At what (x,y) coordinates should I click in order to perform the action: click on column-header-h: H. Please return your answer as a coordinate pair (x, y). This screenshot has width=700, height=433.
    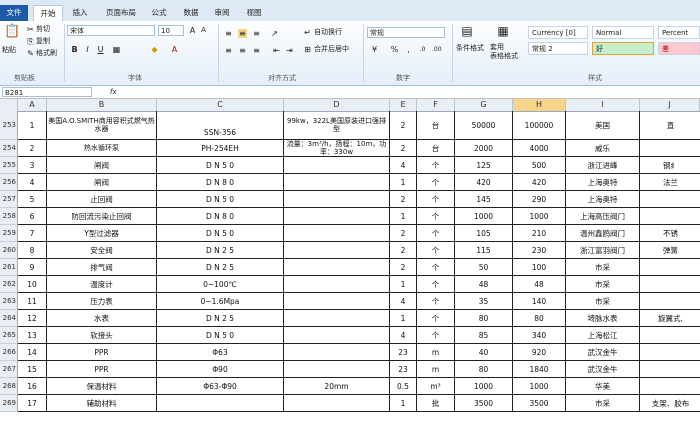
    Looking at the image, I should click on (539, 105).